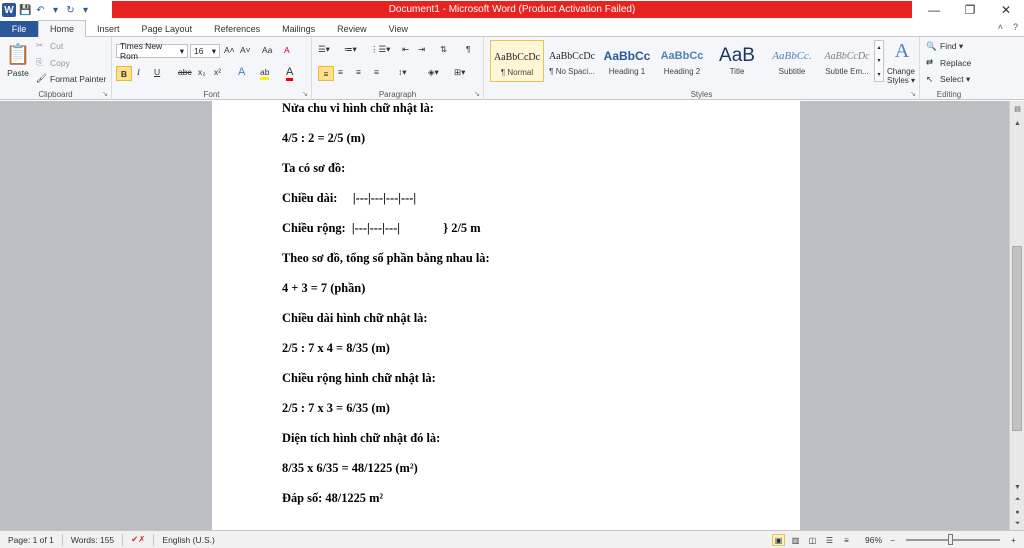  I want to click on tab-home: Home, so click(62, 28).